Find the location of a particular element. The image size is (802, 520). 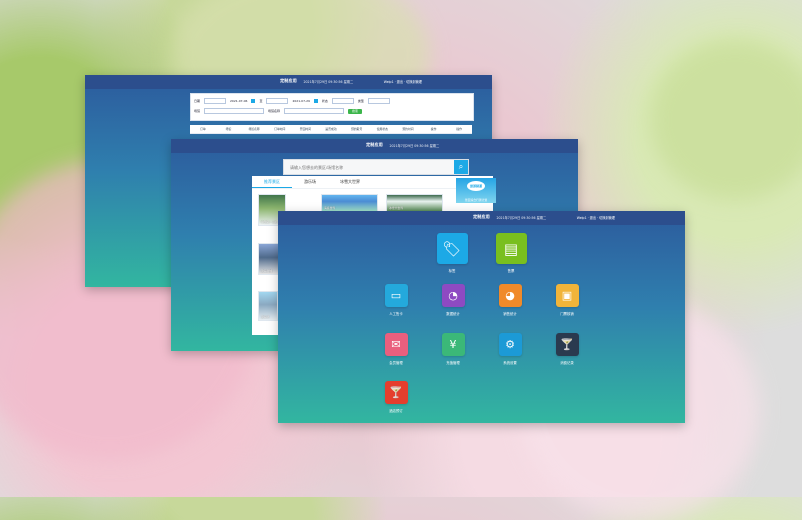

search-button: ⌕ is located at coordinates (461, 167).